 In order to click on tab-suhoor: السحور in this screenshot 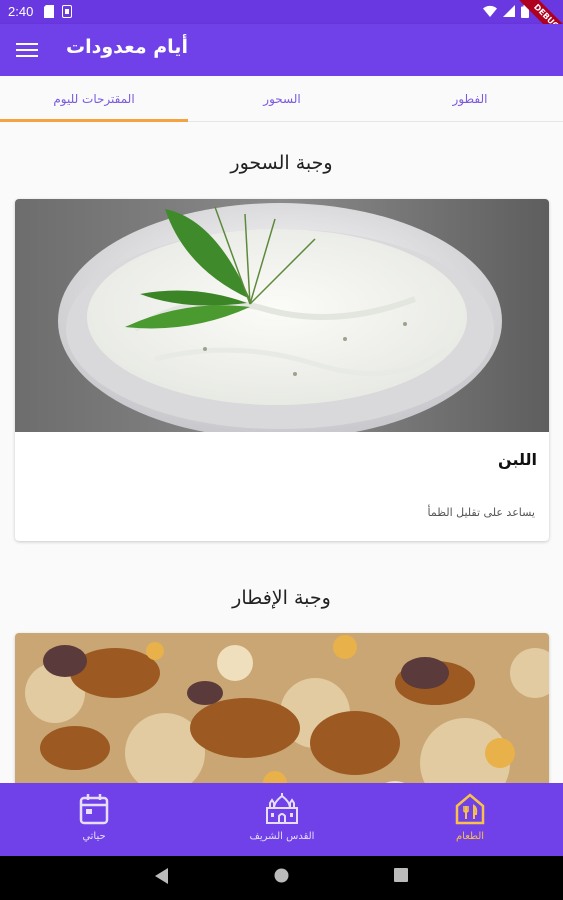, I will do `click(282, 99)`.